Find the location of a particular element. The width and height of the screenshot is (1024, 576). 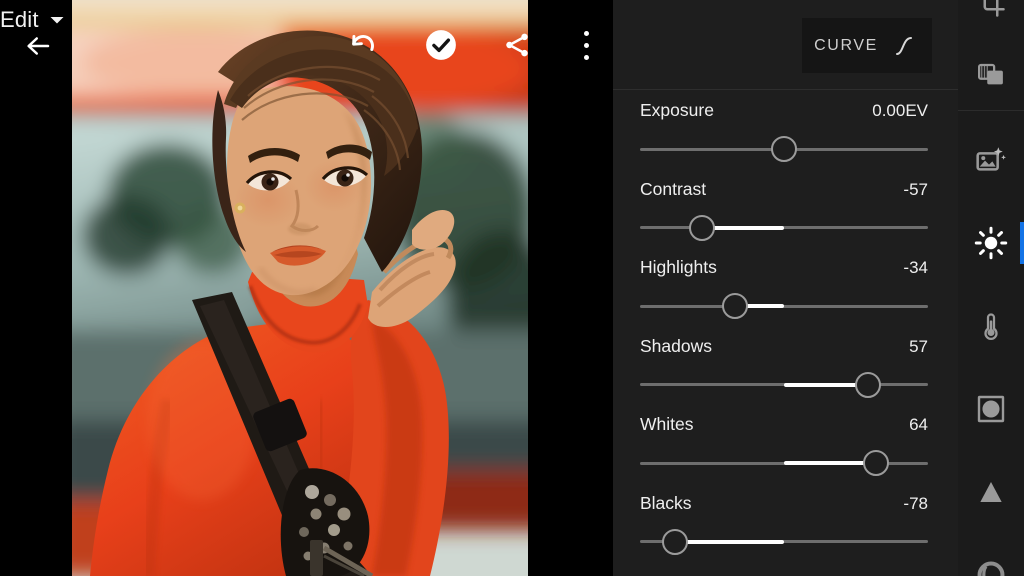

curve-button-label: CURVE is located at coordinates (846, 45).